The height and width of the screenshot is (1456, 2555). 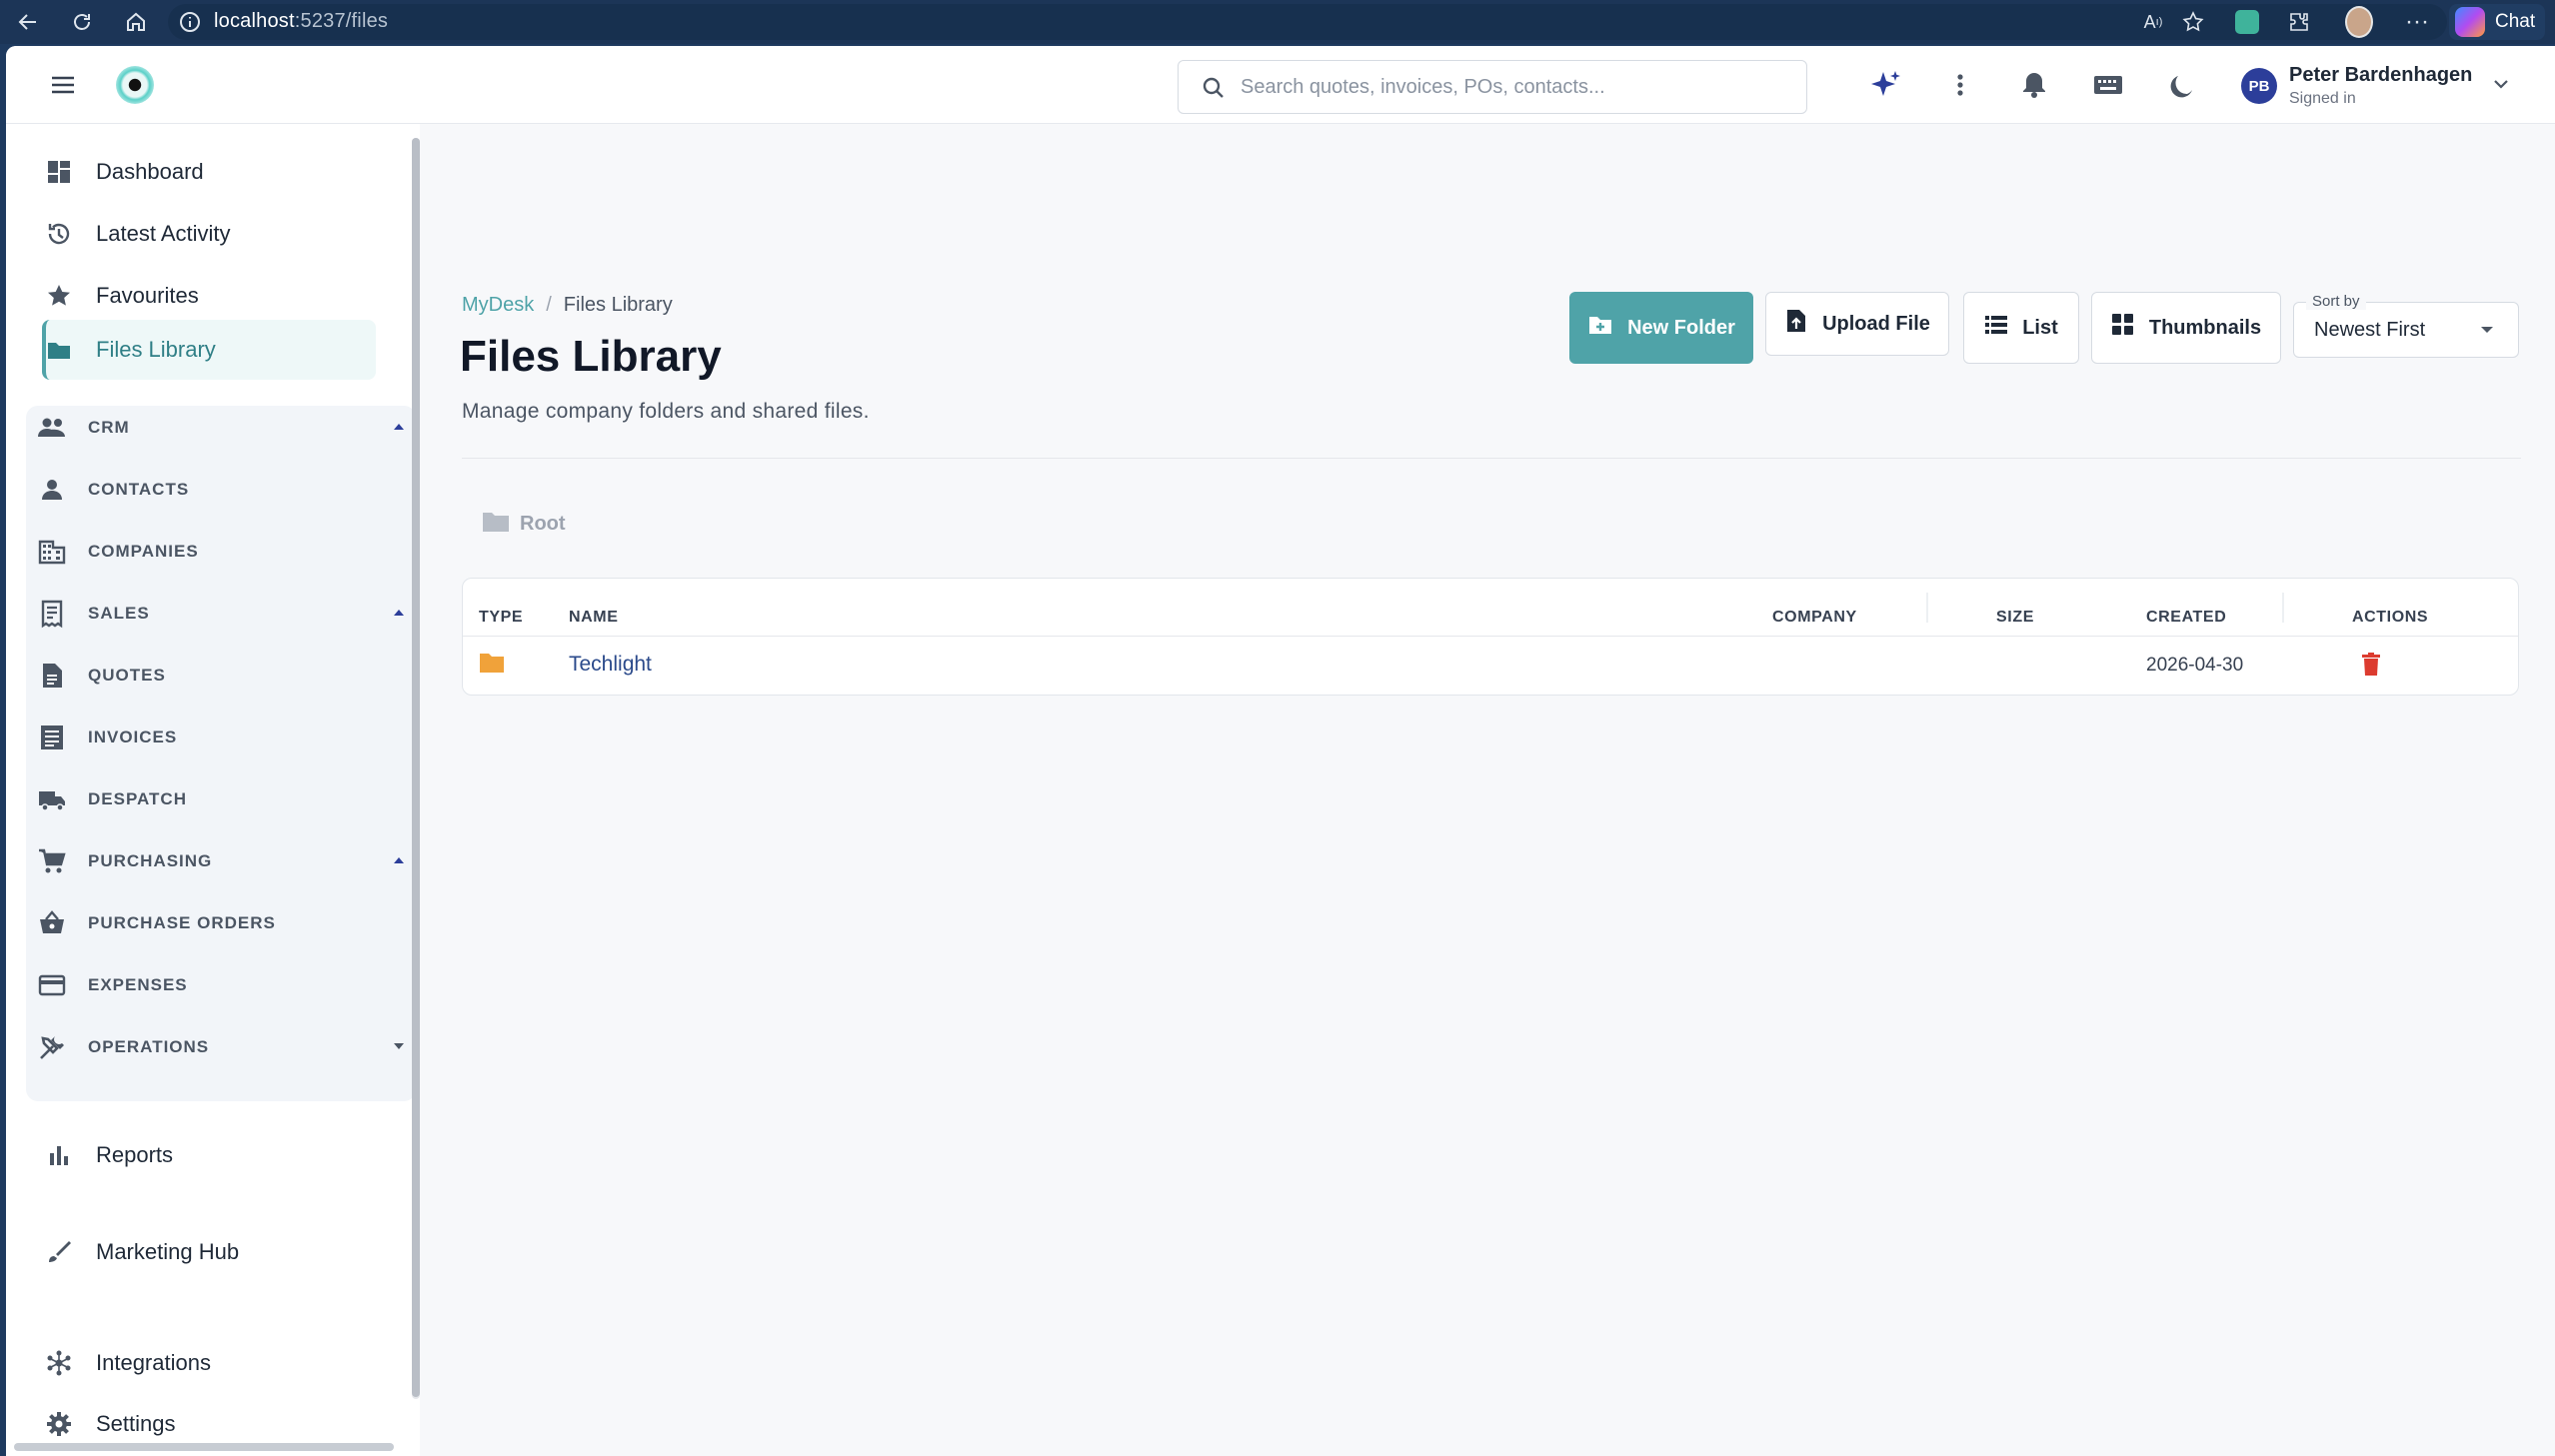 I want to click on sidebar-item-dashboard: Dashboard, so click(x=123, y=172).